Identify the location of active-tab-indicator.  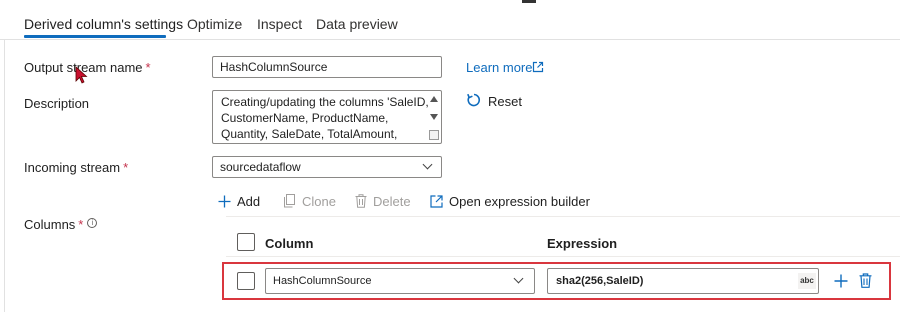
(95, 36).